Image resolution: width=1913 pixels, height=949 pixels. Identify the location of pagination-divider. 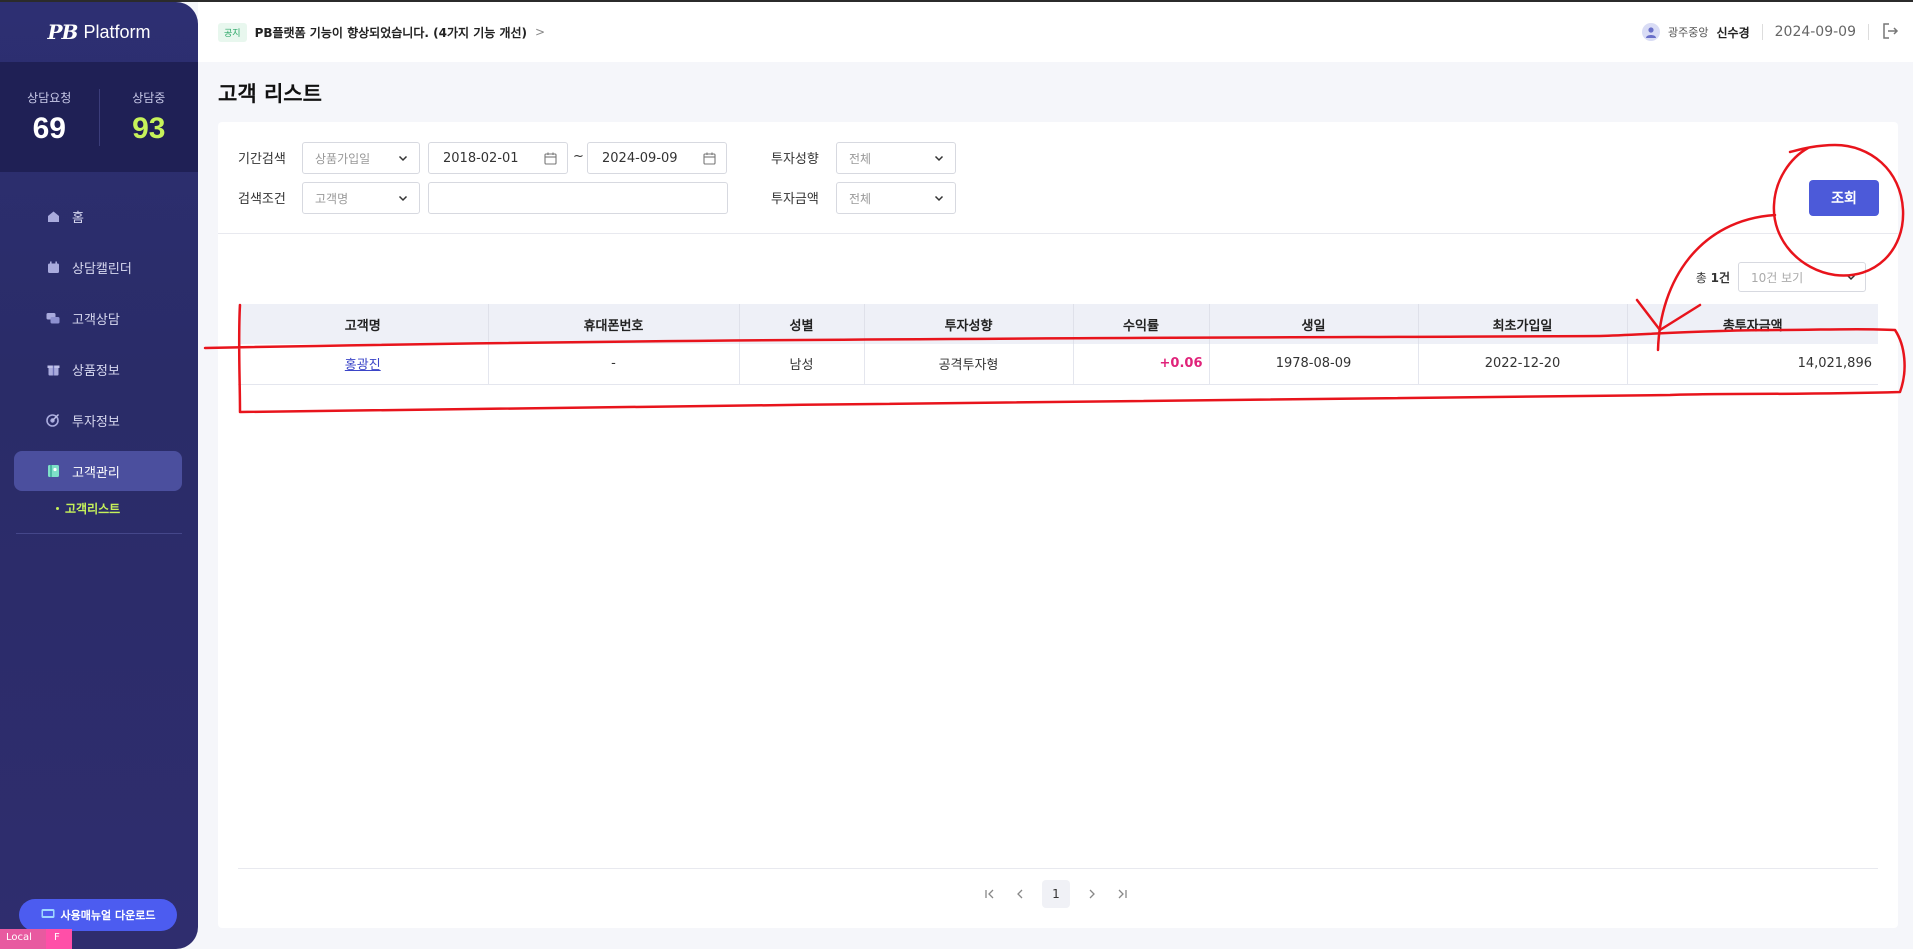
(1058, 868).